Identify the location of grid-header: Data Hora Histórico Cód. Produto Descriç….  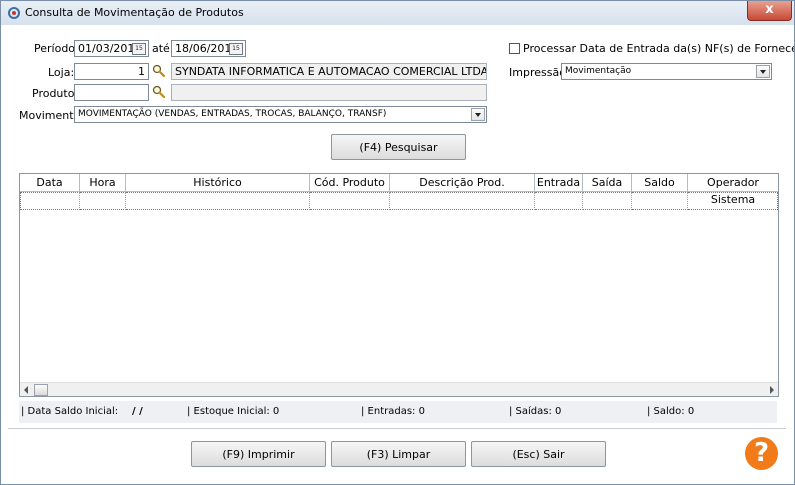
(399, 190).